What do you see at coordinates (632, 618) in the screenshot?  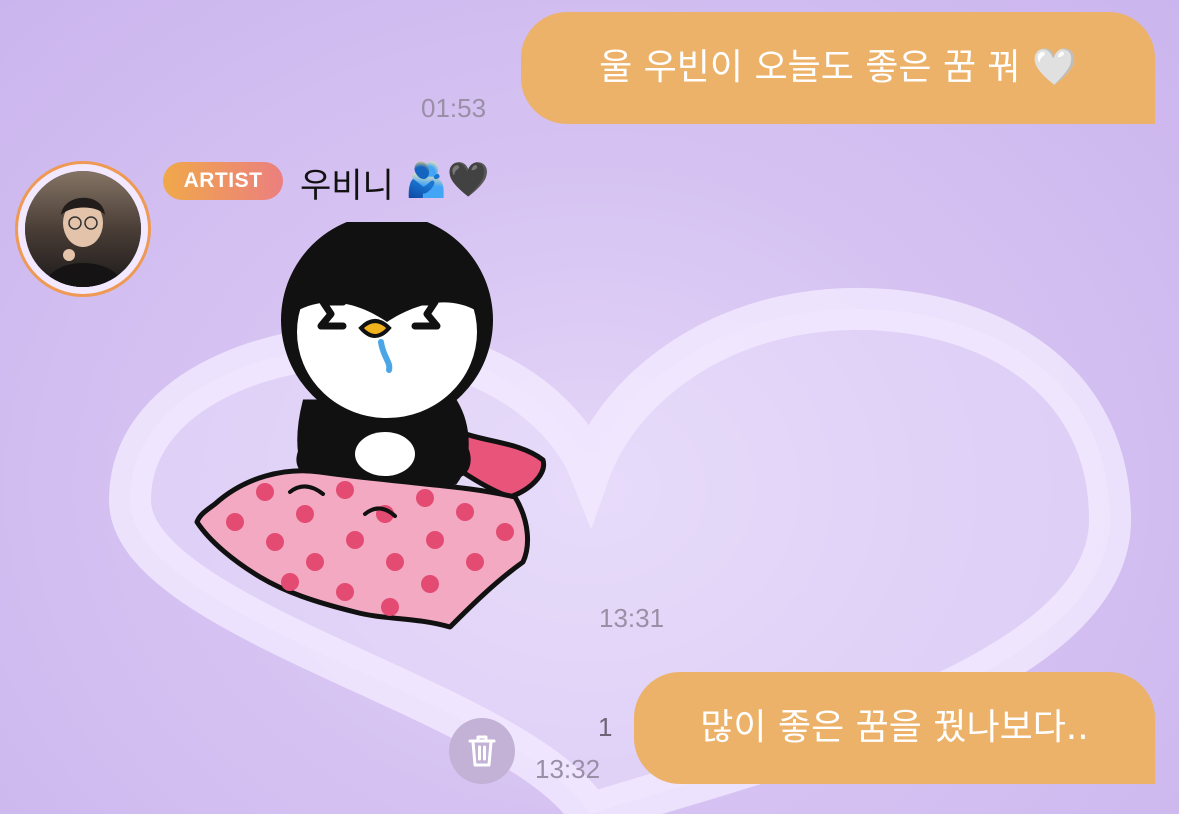 I see `message-timestamp: 13:31` at bounding box center [632, 618].